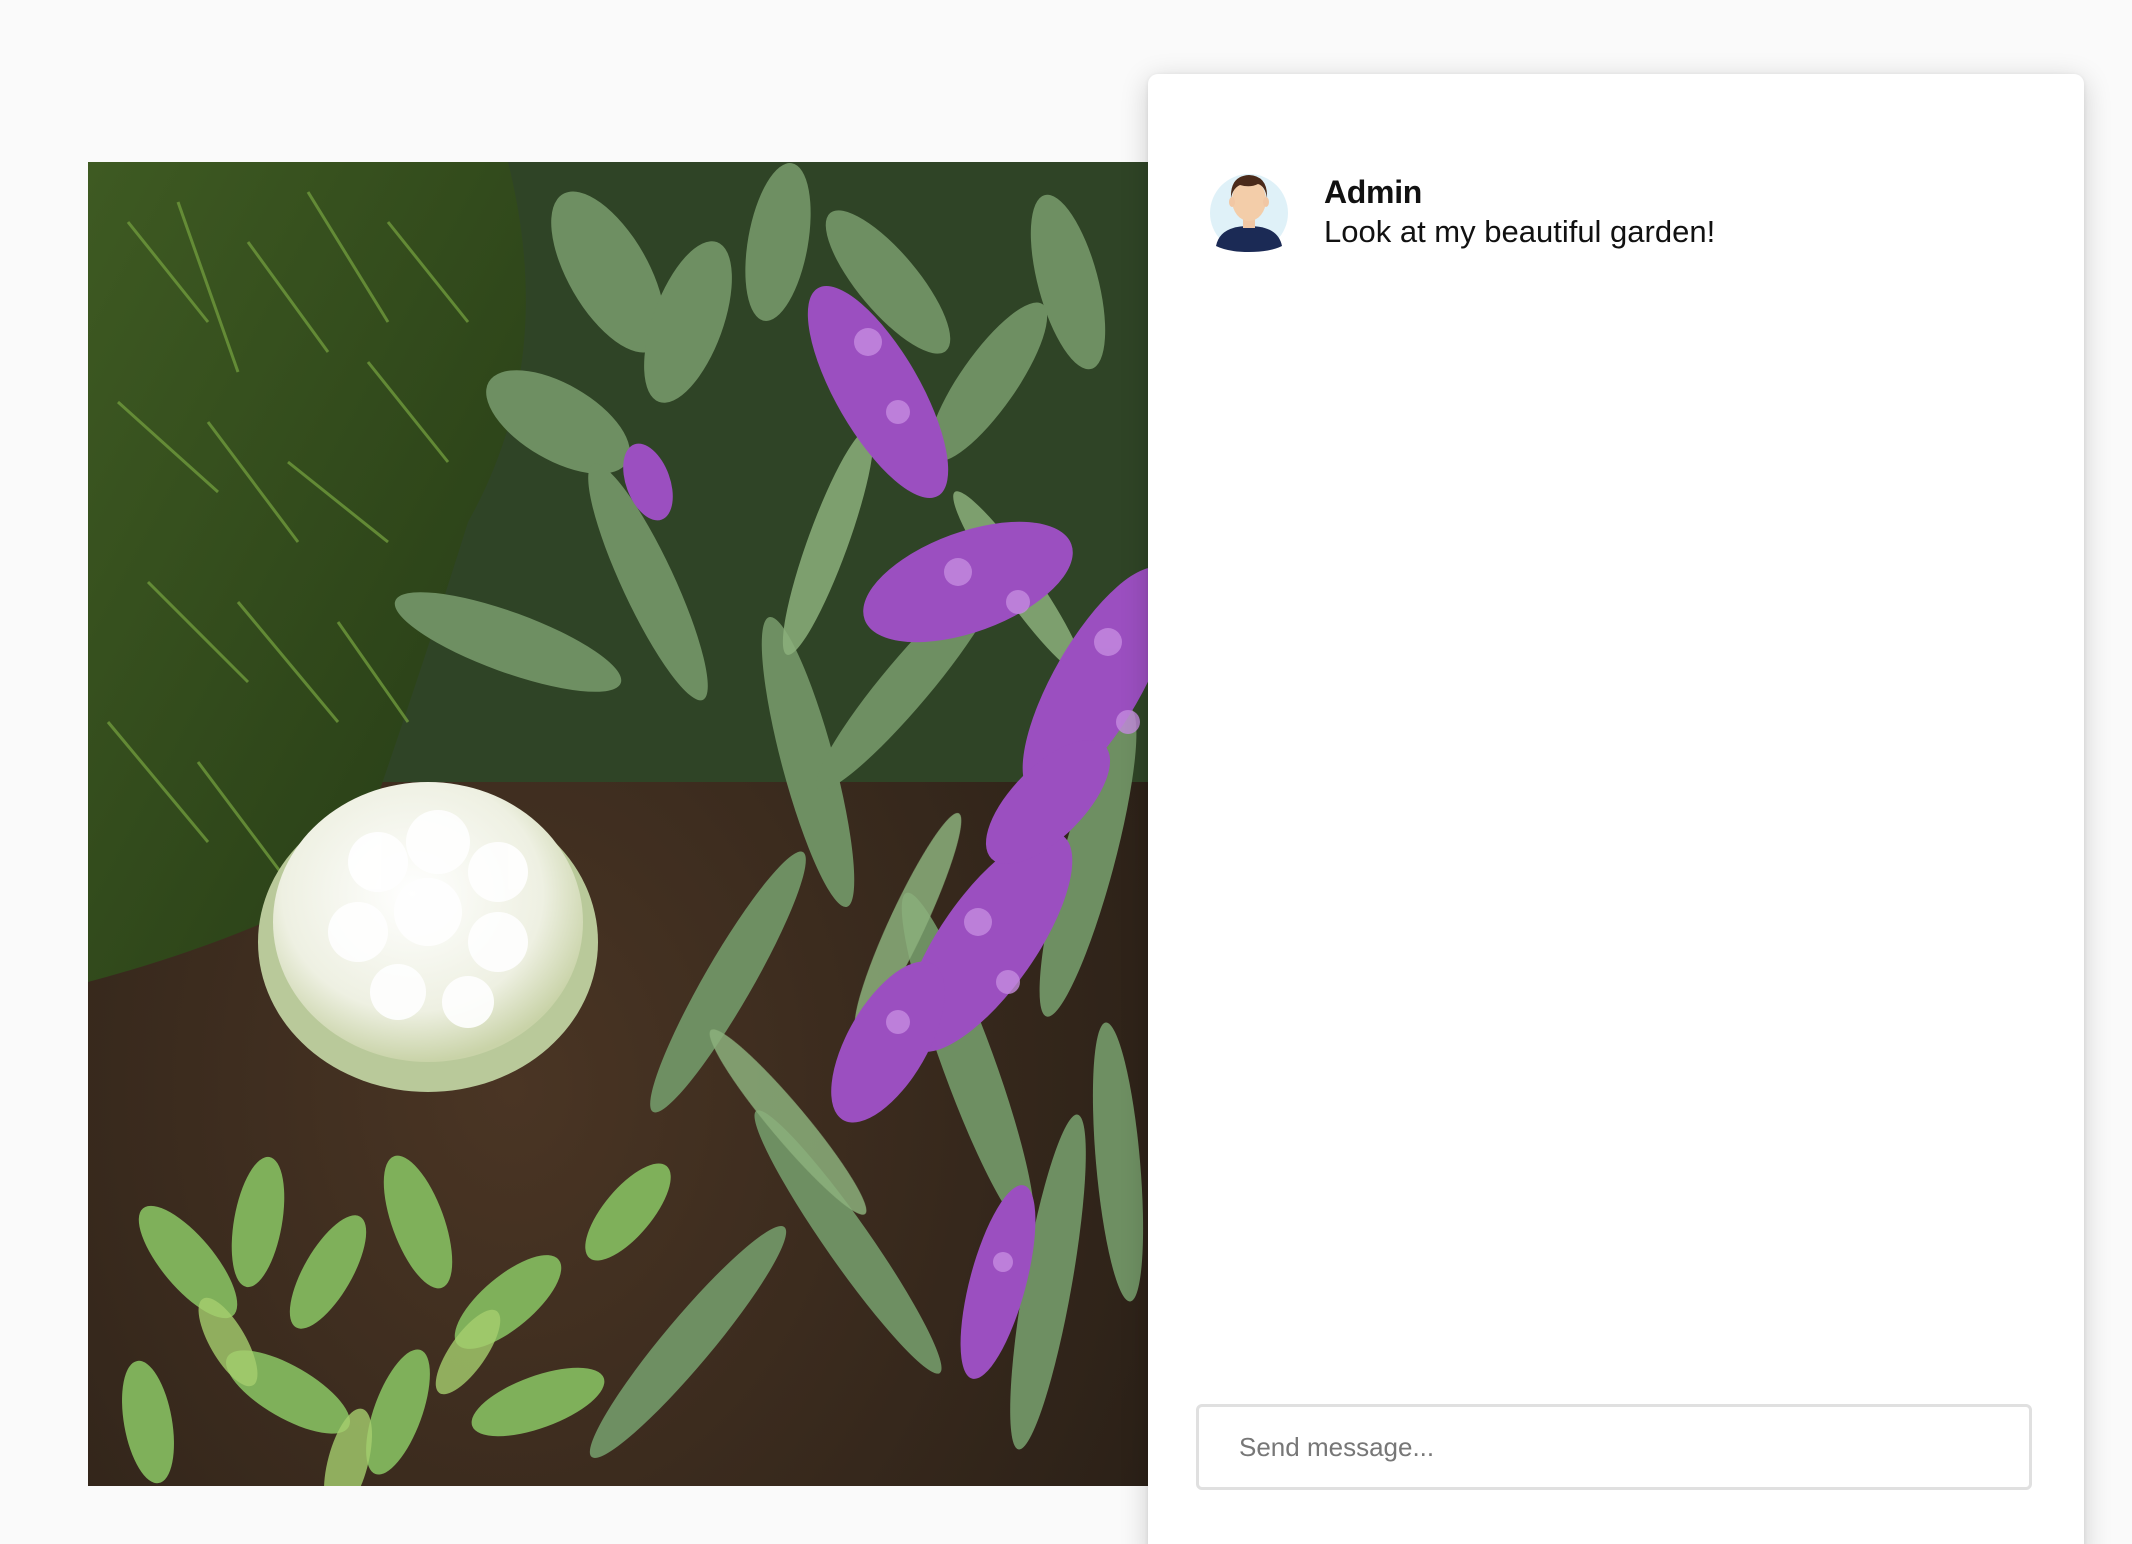 Image resolution: width=2132 pixels, height=1544 pixels. I want to click on send-message-input, so click(1614, 1447).